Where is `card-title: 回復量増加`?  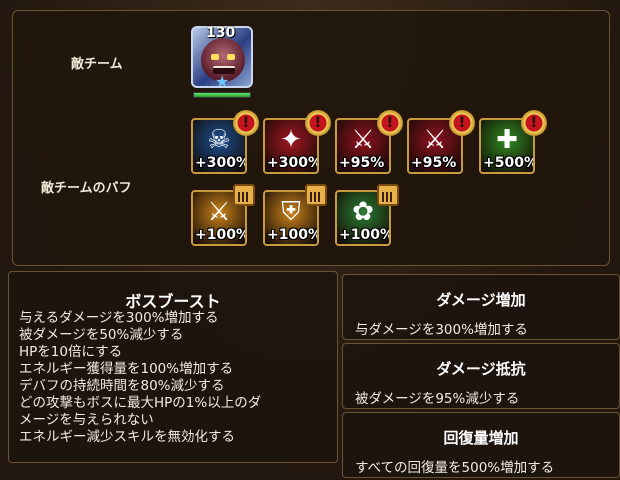
card-title: 回復量増加 is located at coordinates (481, 438).